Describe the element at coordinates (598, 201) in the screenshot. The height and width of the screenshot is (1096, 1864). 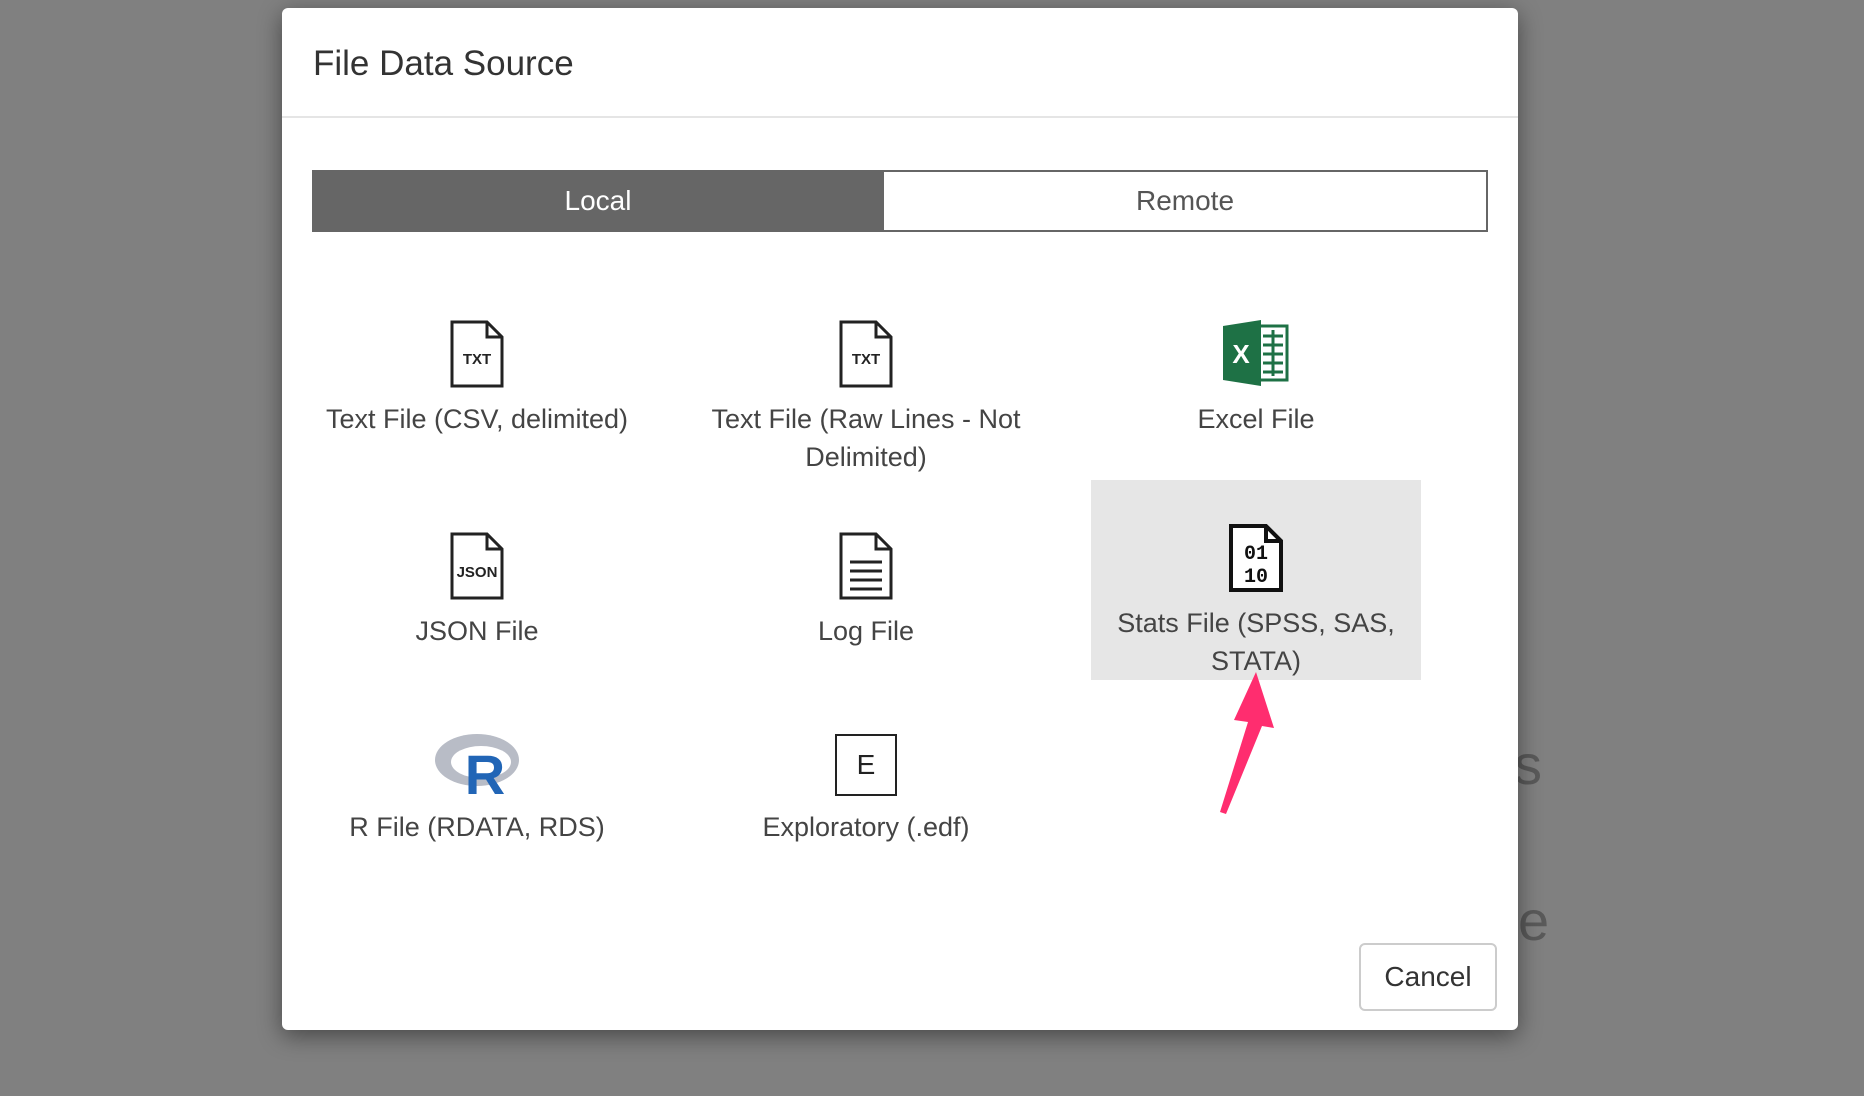
I see `tab-local: Local` at that location.